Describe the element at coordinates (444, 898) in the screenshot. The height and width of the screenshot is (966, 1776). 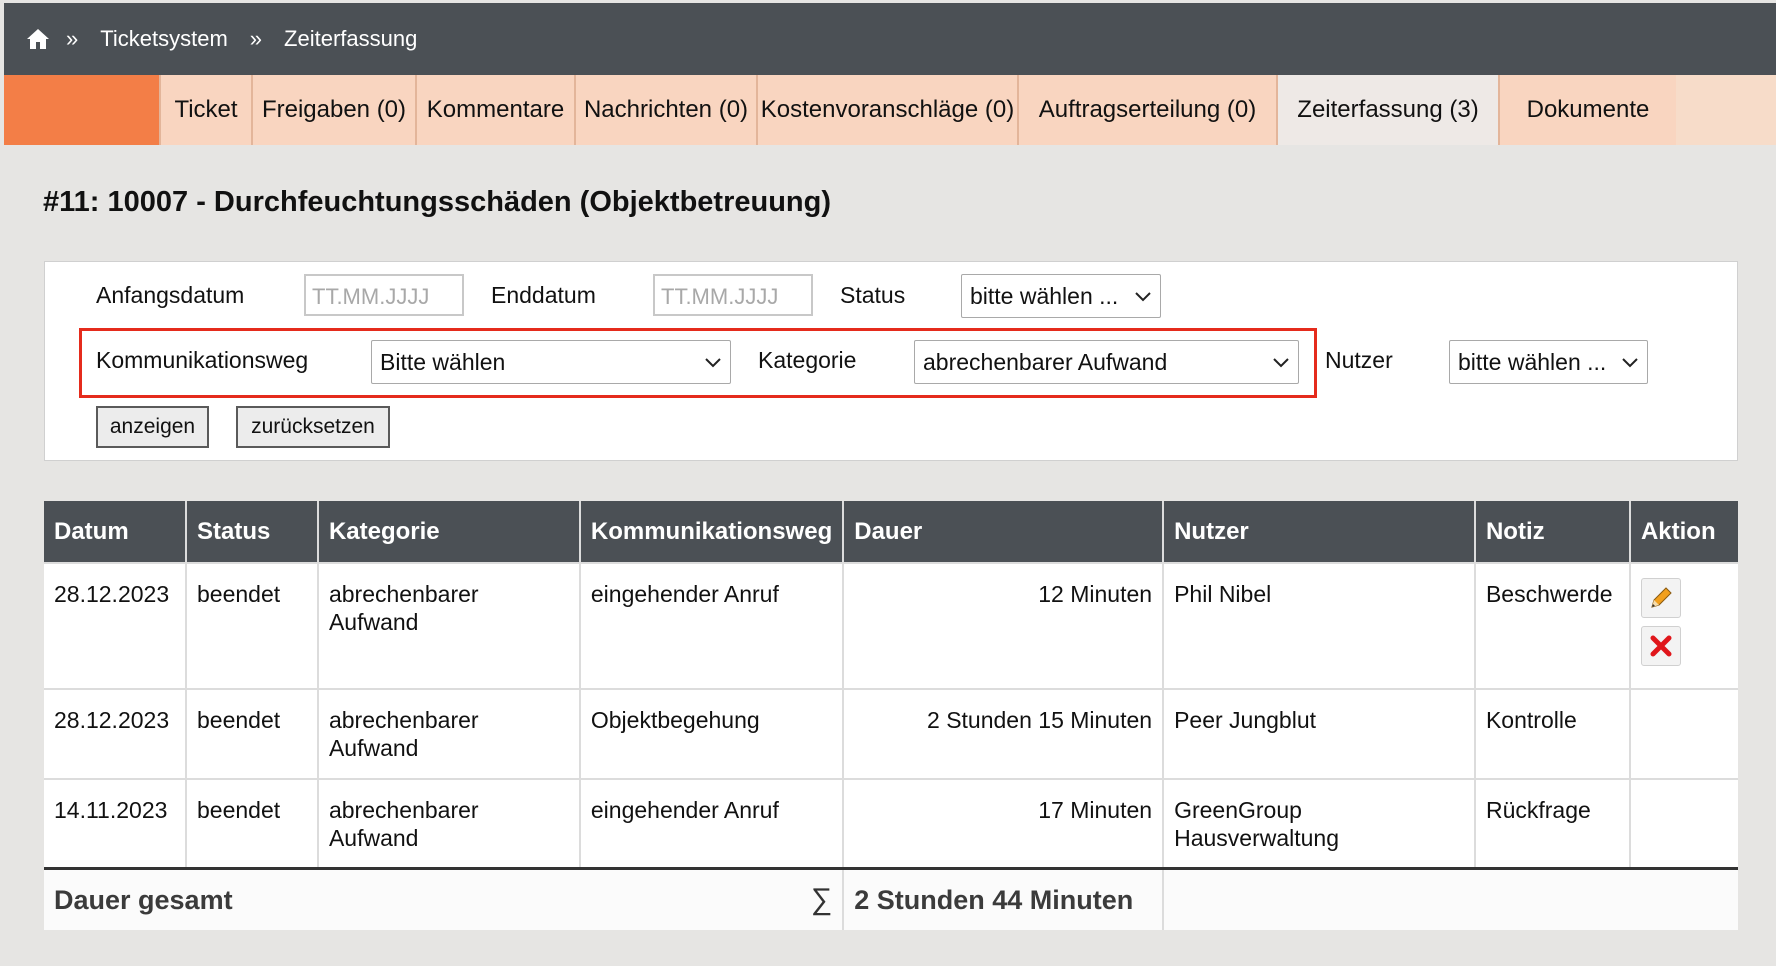
I see `footer-total-cell: Dauer gesamt ∑` at that location.